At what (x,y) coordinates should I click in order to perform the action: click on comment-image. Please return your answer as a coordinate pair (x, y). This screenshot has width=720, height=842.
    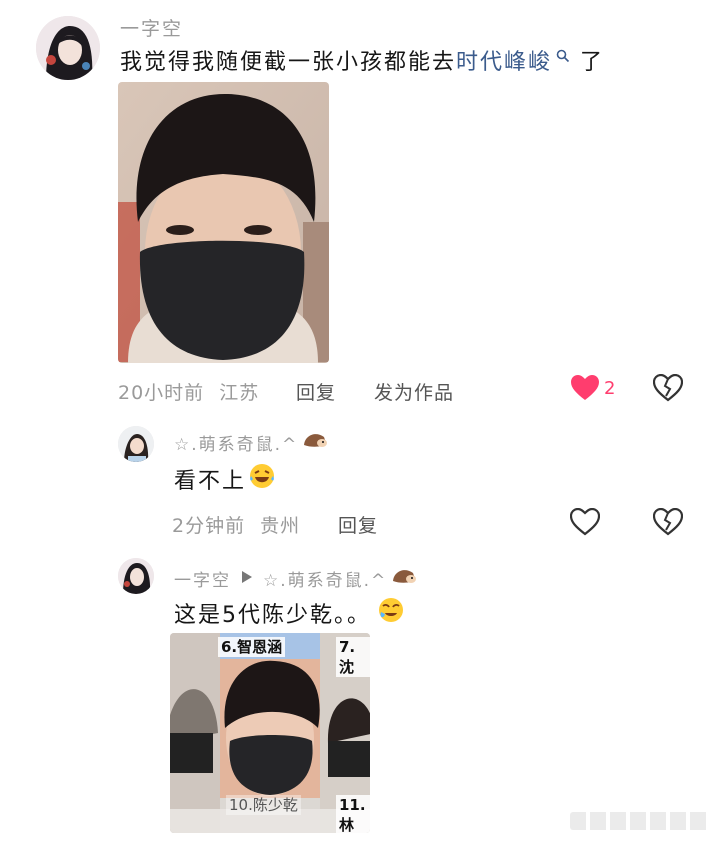
    Looking at the image, I should click on (223, 222).